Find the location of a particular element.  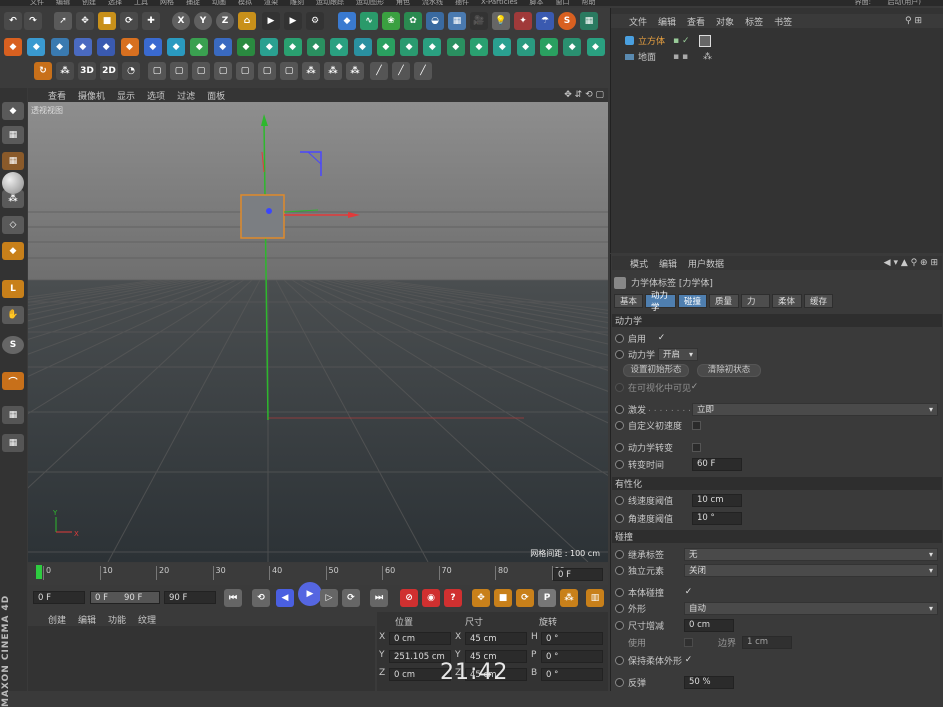

layout-icon: ▦ is located at coordinates (589, 21).